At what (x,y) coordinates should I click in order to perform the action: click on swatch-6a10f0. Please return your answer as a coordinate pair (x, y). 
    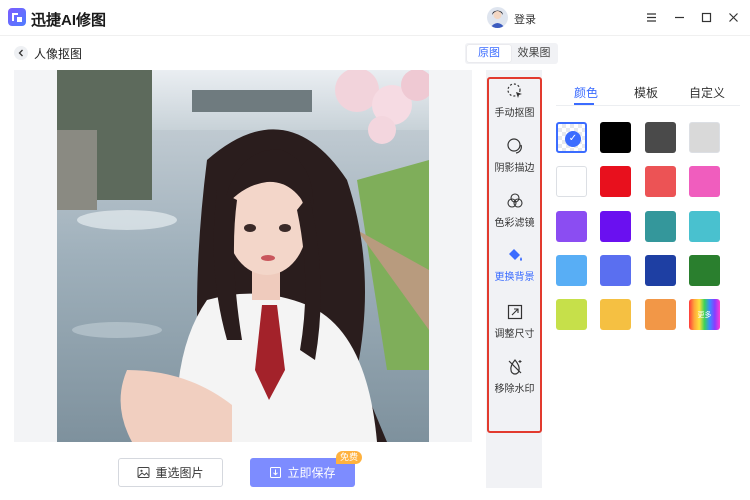
    Looking at the image, I should click on (615, 226).